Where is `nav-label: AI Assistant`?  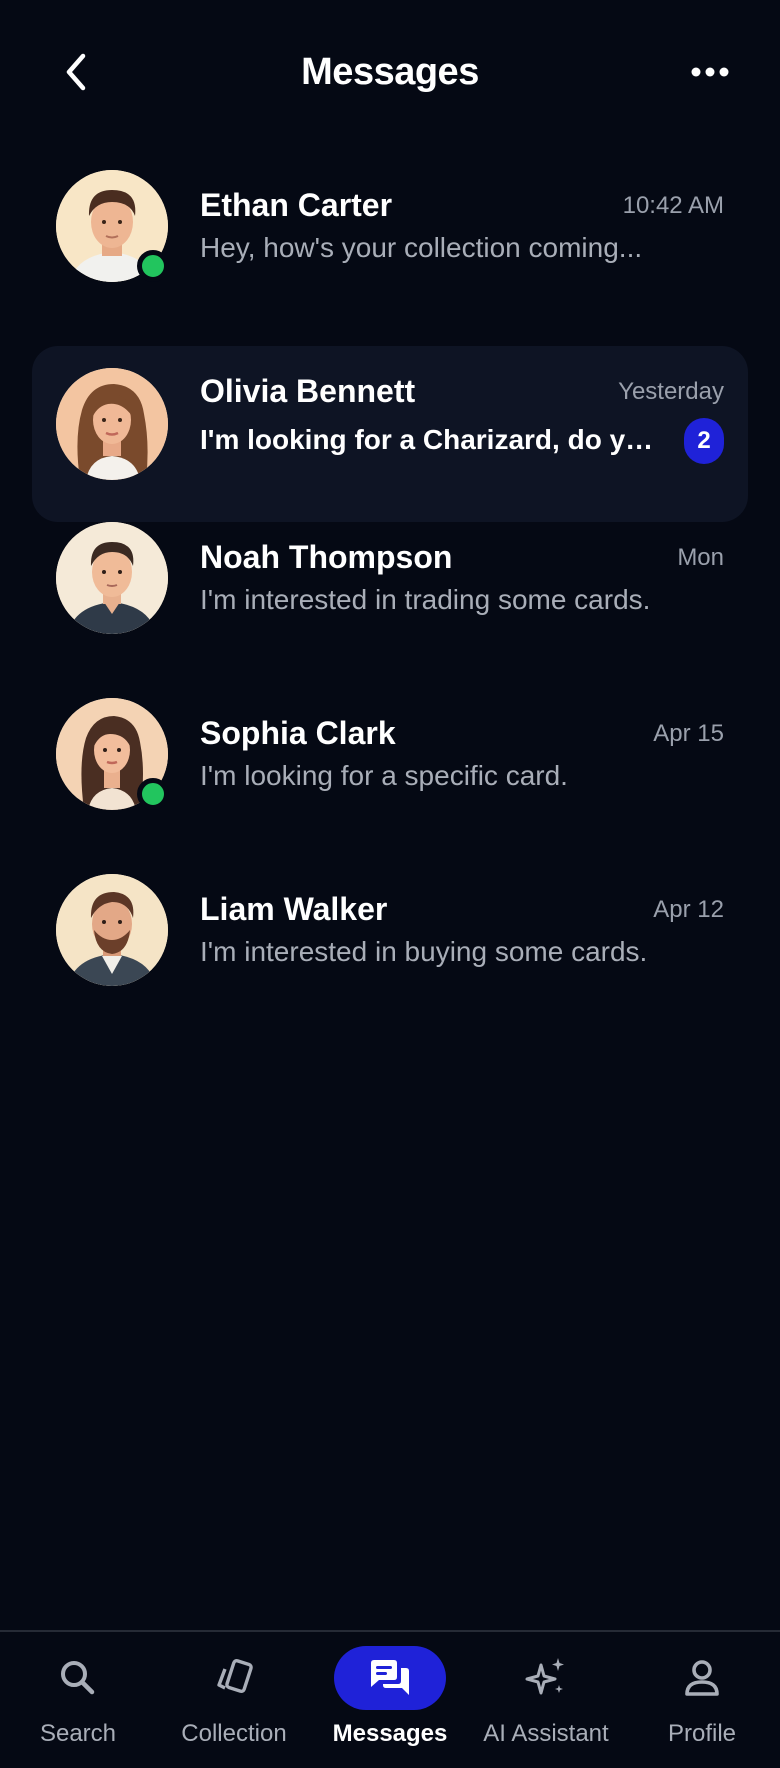
nav-label: AI Assistant is located at coordinates (546, 1733).